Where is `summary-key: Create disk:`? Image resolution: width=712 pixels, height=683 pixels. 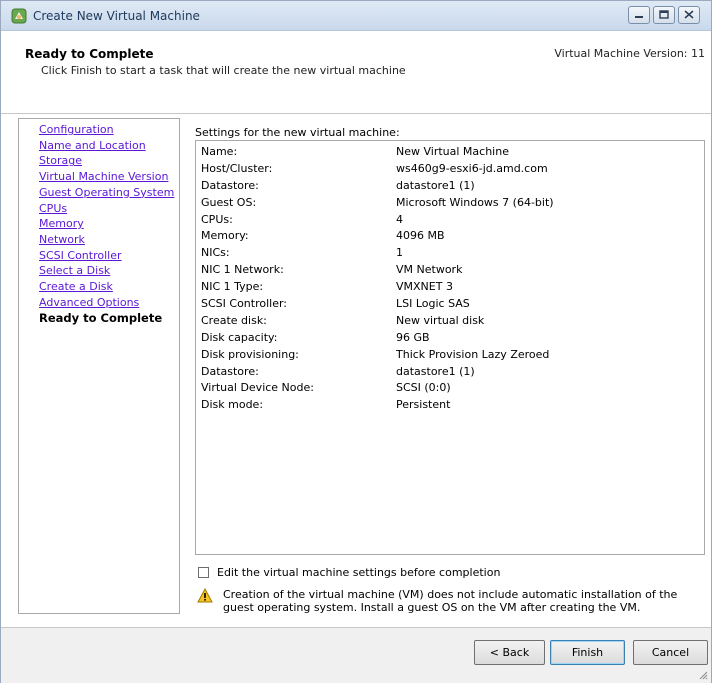 summary-key: Create disk: is located at coordinates (234, 320).